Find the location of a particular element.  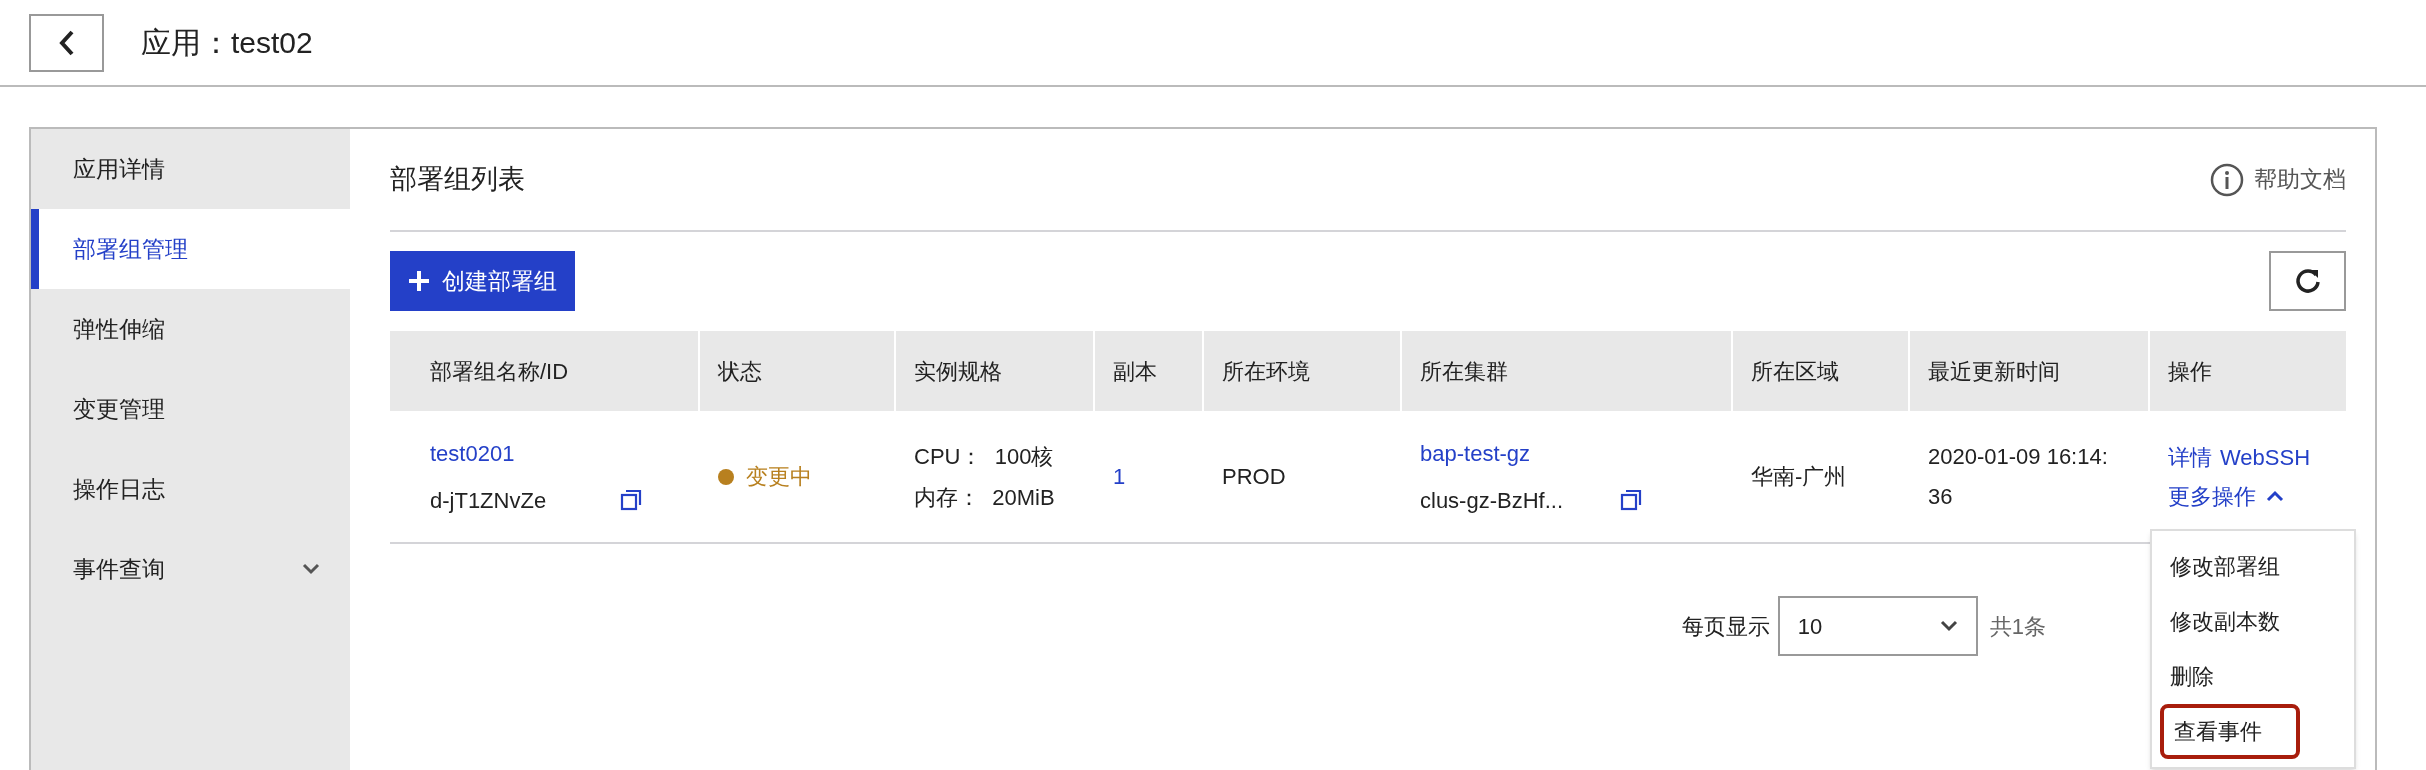

more-actions-button: 更多操作 is located at coordinates (2226, 496).